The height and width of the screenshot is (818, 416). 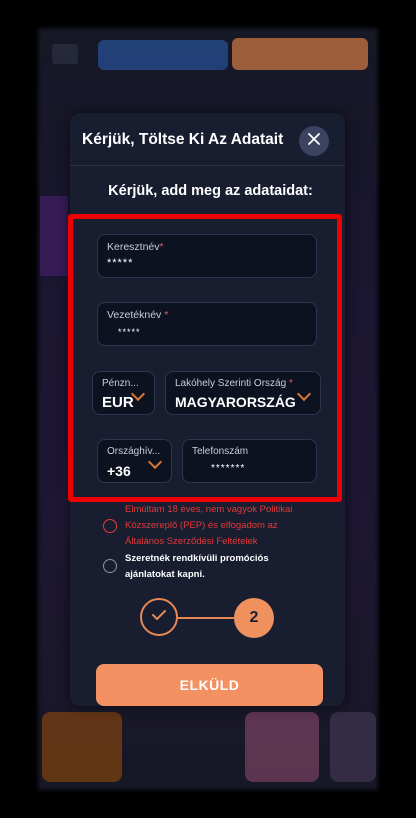 What do you see at coordinates (183, 139) in the screenshot?
I see `modal-title: Kérjük, Töltse Ki Az Adatait` at bounding box center [183, 139].